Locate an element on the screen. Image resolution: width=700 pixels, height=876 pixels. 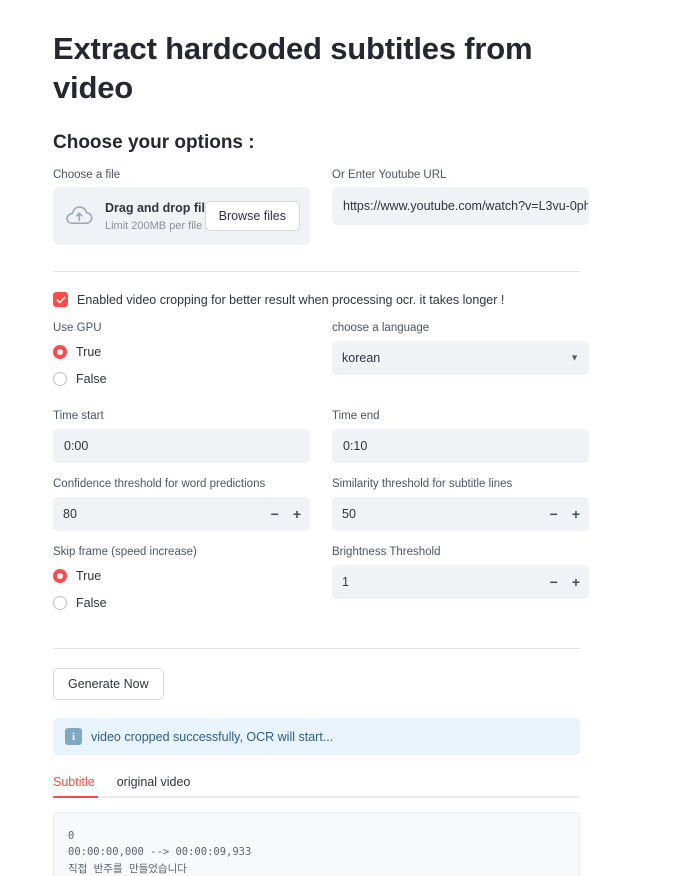
time-start-label: Time start is located at coordinates (78, 416).